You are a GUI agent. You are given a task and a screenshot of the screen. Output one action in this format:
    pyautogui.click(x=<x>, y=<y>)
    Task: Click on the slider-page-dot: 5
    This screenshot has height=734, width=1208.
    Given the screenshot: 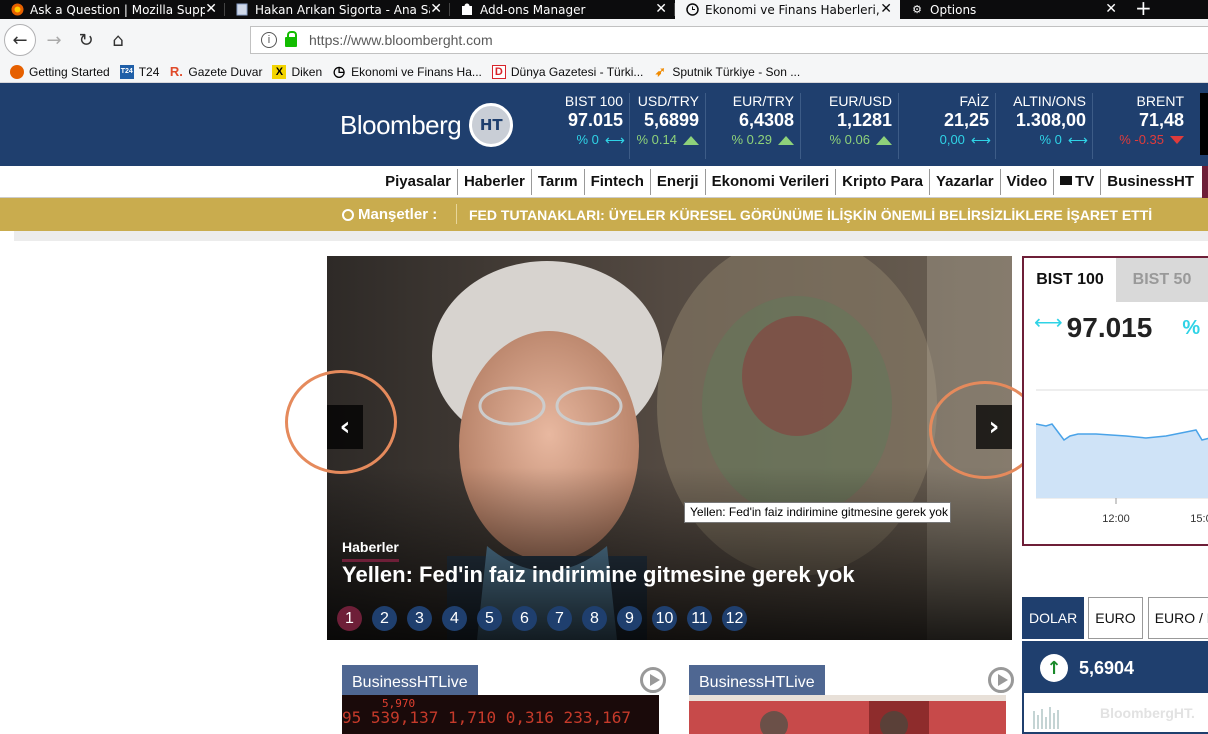 What is the action you would take?
    pyautogui.click(x=489, y=618)
    